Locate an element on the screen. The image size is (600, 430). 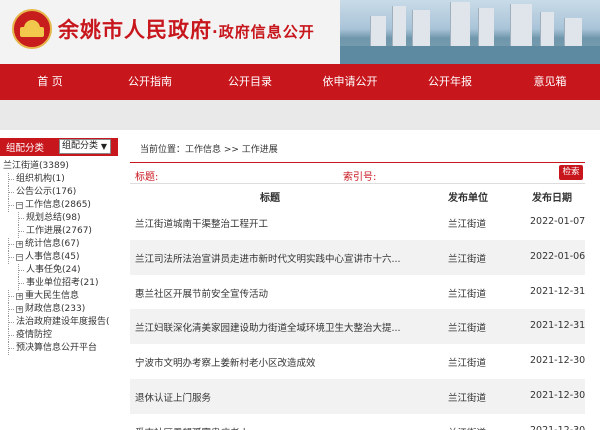
table-row: 宁波市文明办考察上姜新村老小区改造成效 兰江街道 2021-12-30 is located at coordinates (357, 361).